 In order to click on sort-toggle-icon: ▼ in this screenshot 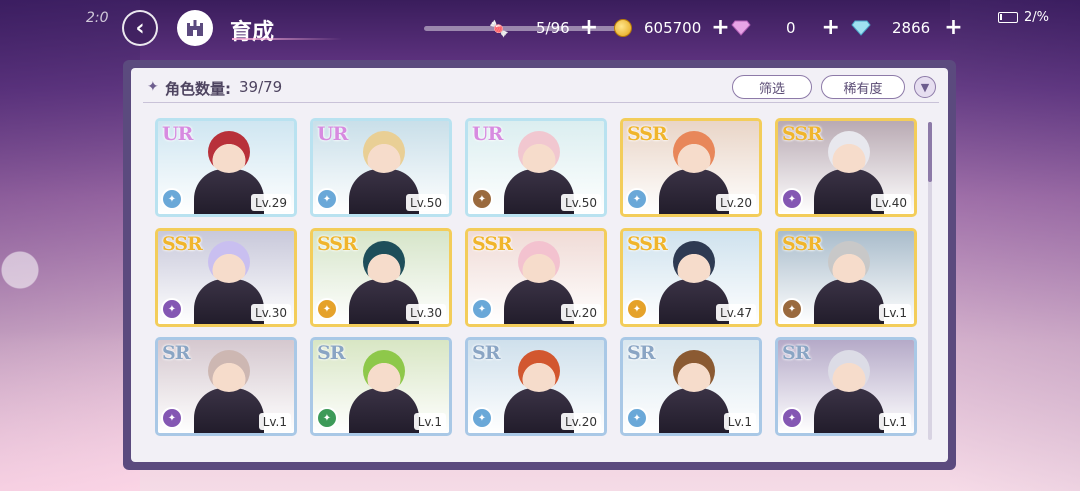, I will do `click(925, 87)`.